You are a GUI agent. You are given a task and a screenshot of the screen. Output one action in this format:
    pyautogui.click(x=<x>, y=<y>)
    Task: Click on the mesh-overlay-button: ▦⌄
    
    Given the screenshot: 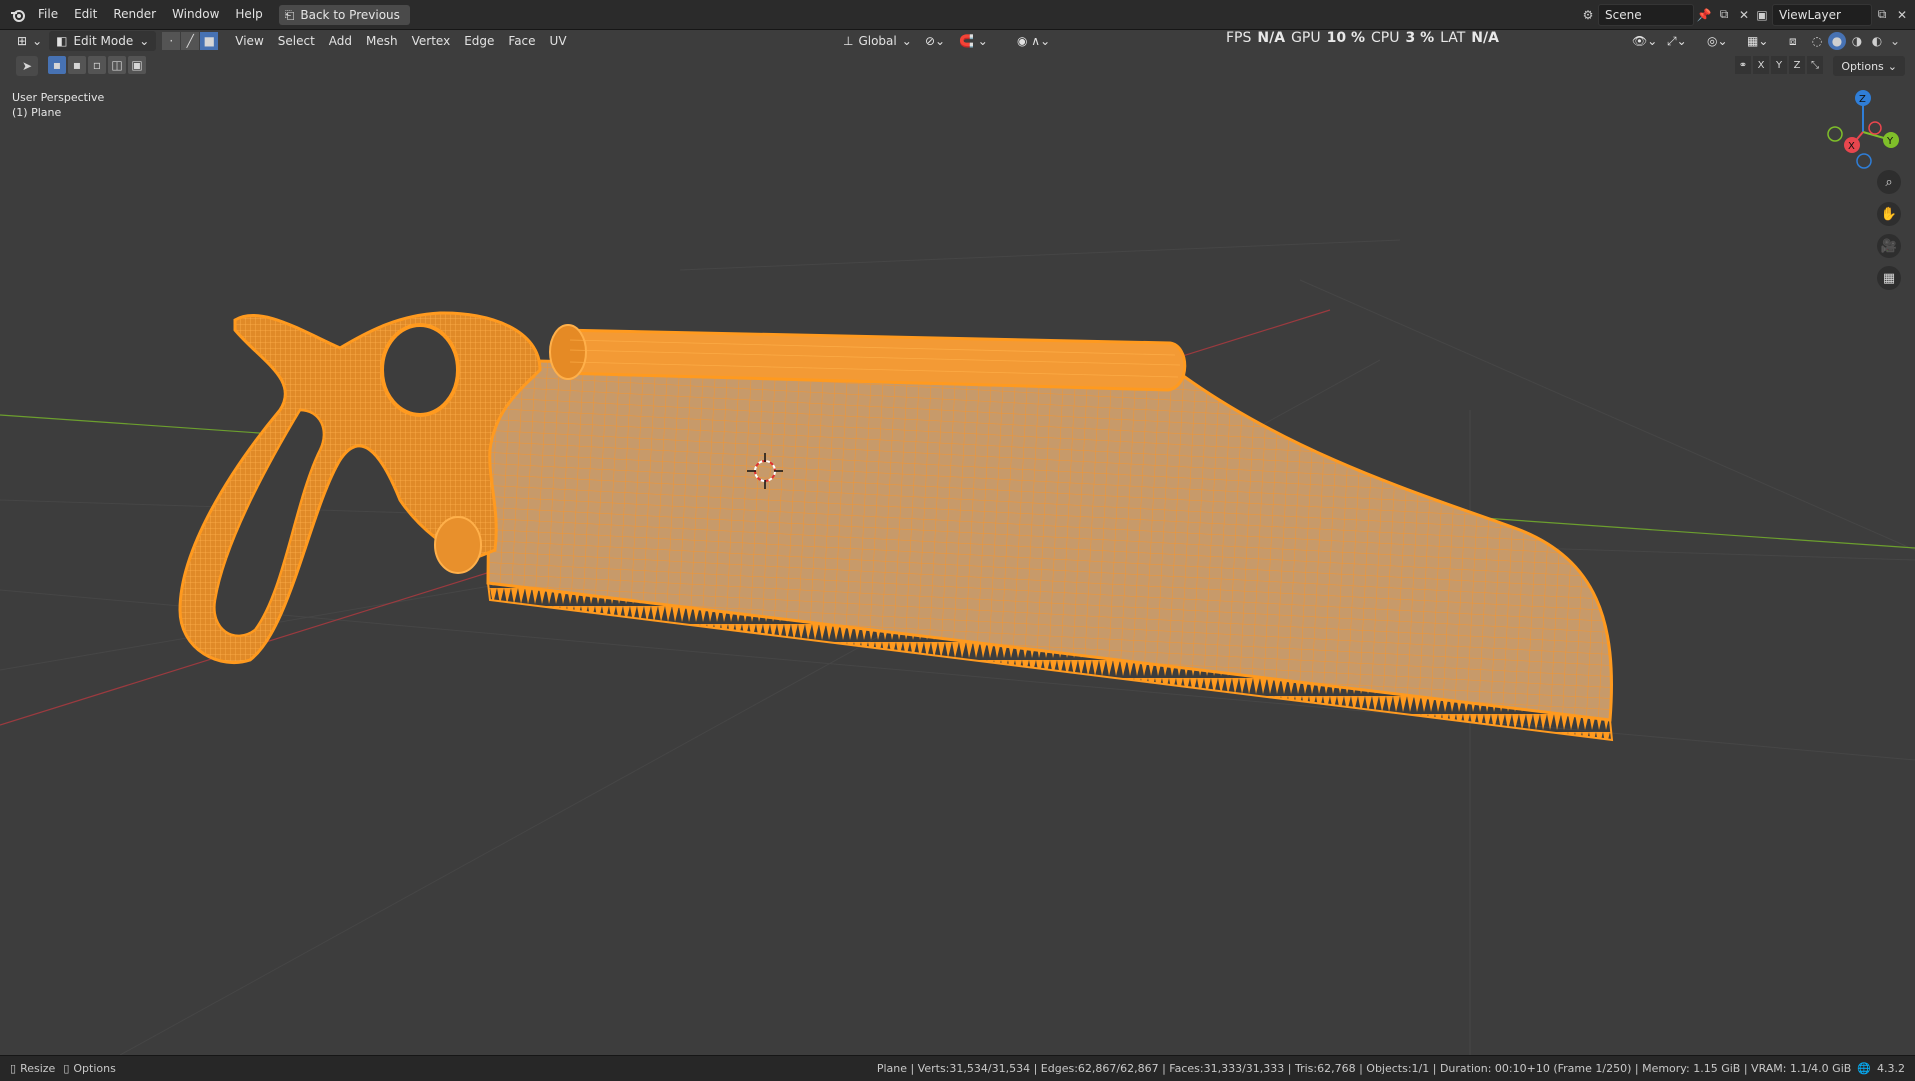 What is the action you would take?
    pyautogui.click(x=1757, y=41)
    